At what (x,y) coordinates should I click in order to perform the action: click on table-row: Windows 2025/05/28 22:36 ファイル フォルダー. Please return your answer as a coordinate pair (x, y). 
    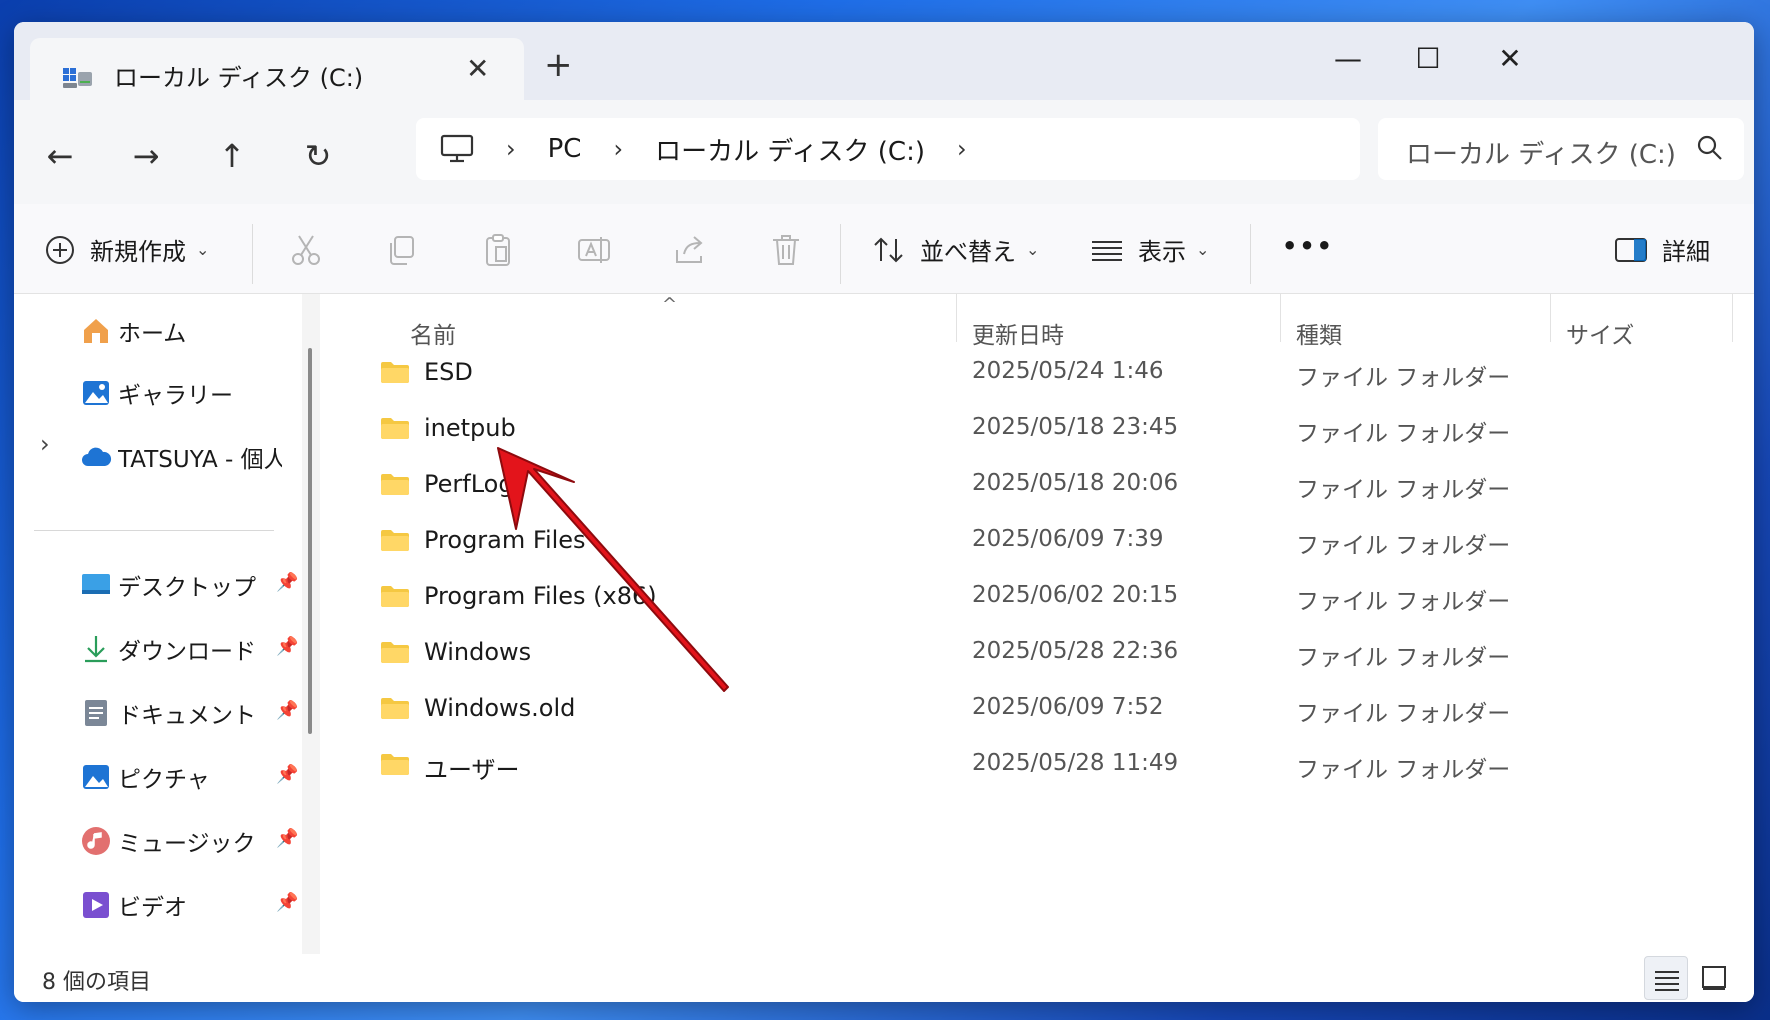
    Looking at the image, I should click on (1039, 656).